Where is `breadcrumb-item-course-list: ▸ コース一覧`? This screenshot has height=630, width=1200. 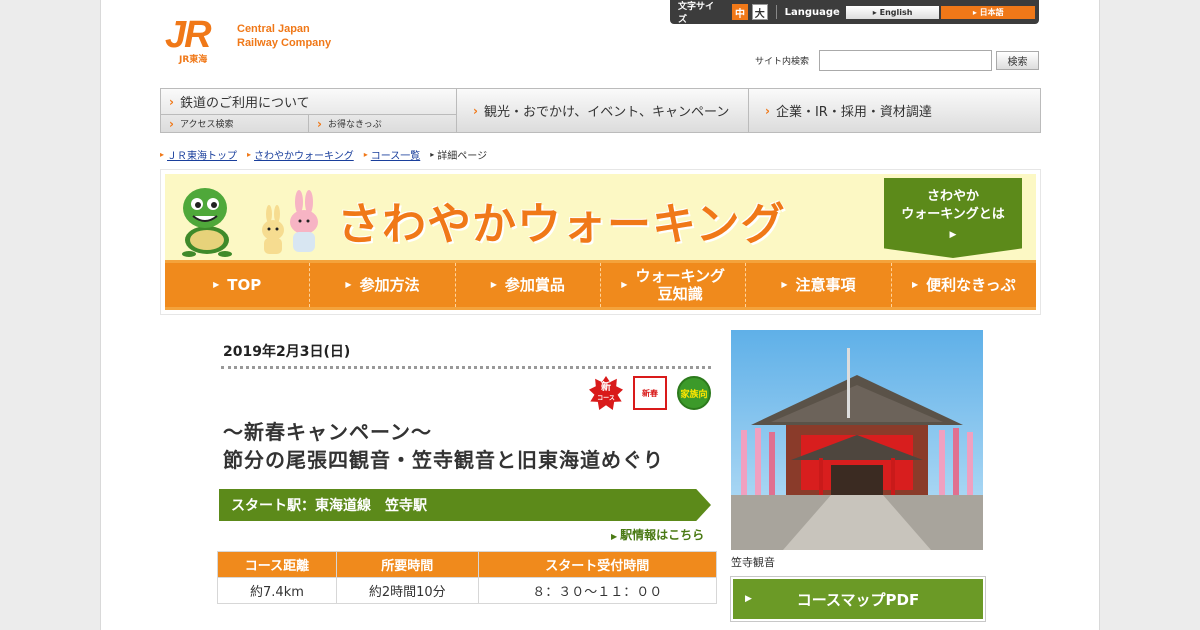 breadcrumb-item-course-list: ▸ コース一覧 is located at coordinates (392, 154).